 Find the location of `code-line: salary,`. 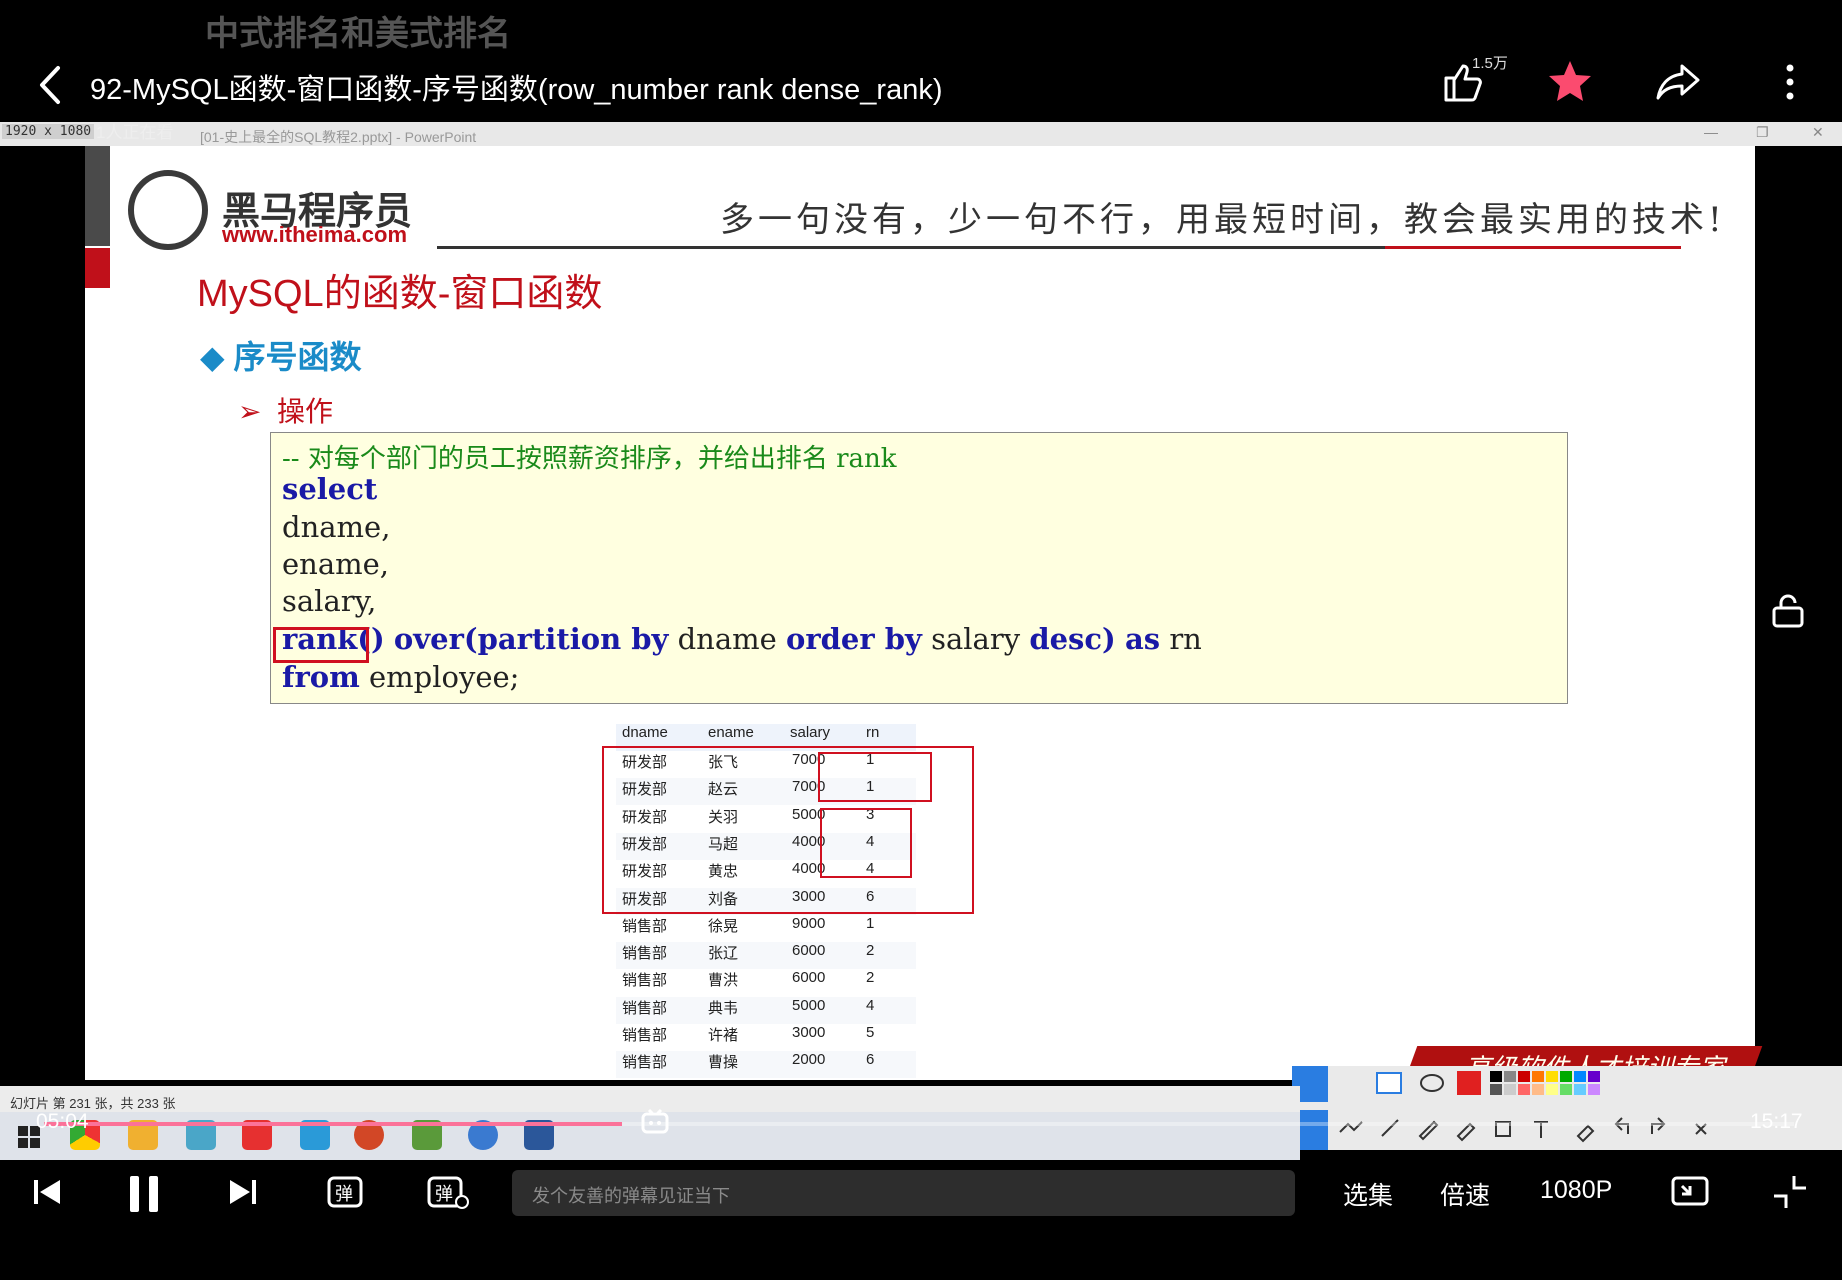

code-line: salary, is located at coordinates (329, 601).